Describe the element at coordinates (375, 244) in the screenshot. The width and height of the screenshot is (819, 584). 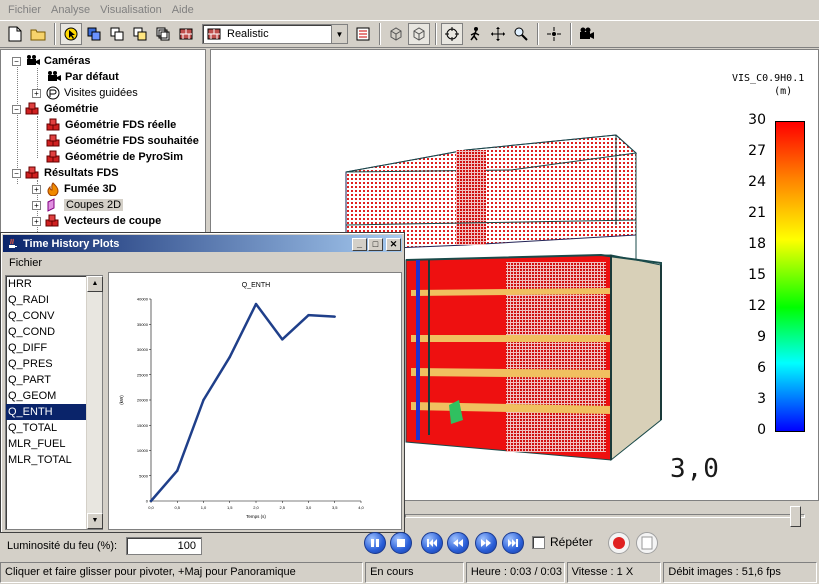
I see `maximize-button: □` at that location.